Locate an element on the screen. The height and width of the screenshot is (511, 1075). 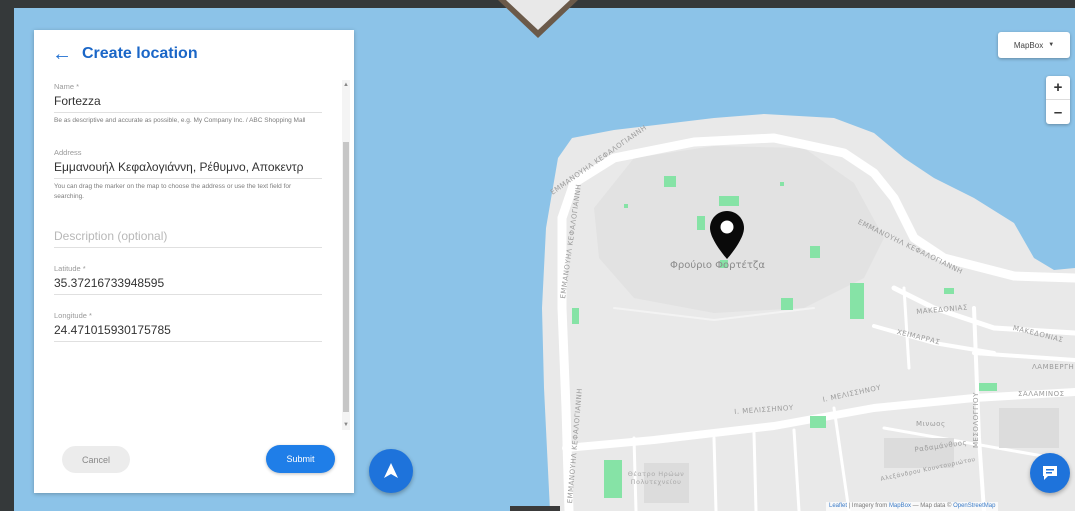
longitude-input is located at coordinates (188, 331).